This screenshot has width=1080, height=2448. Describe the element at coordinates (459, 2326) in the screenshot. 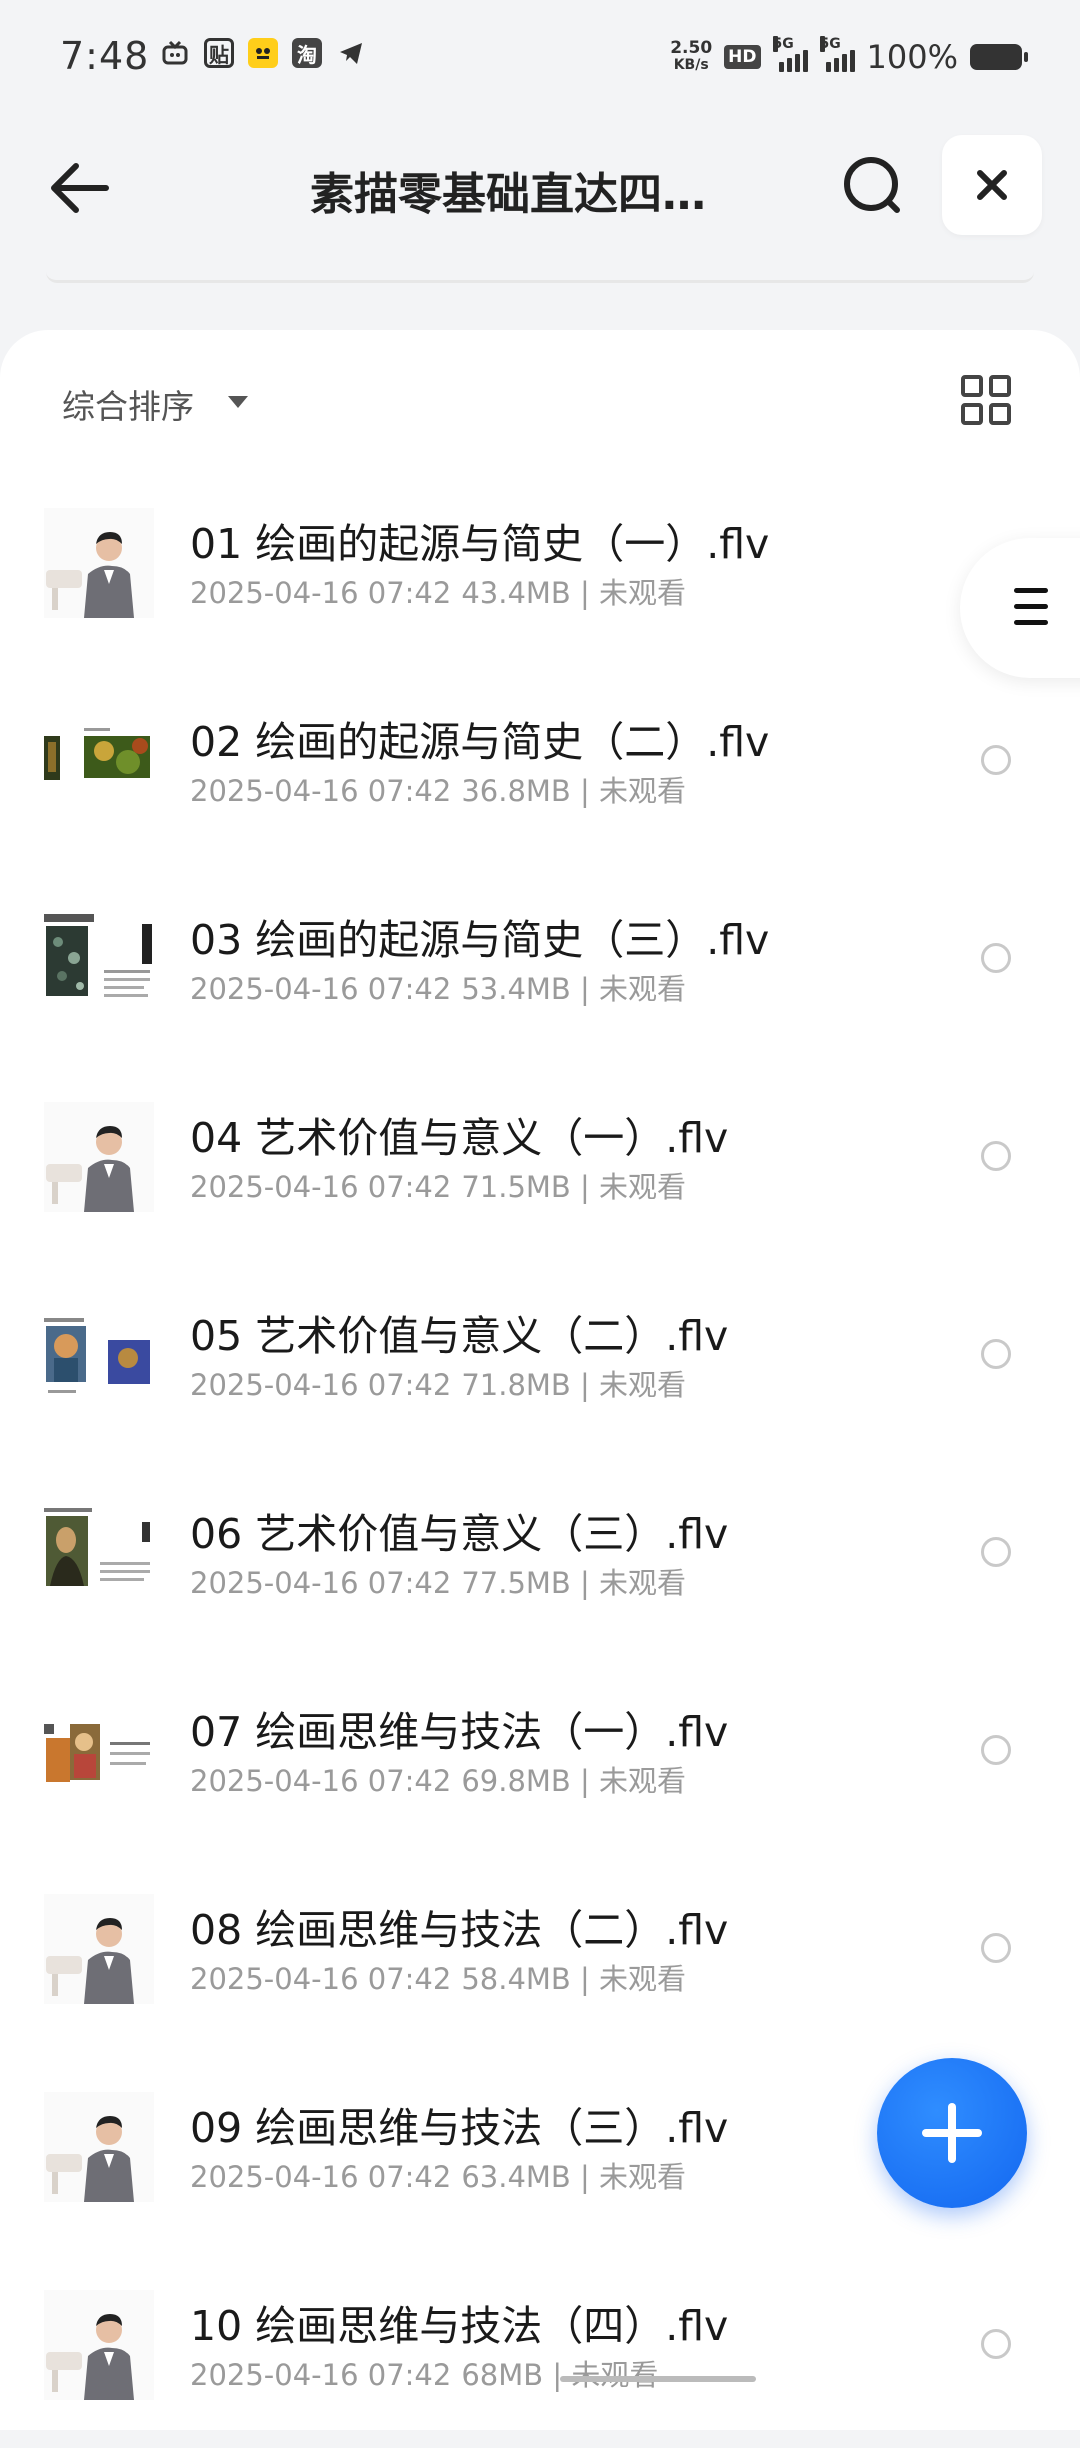

I see `file-name: 10 绘画思维与技法（四）.flv` at that location.